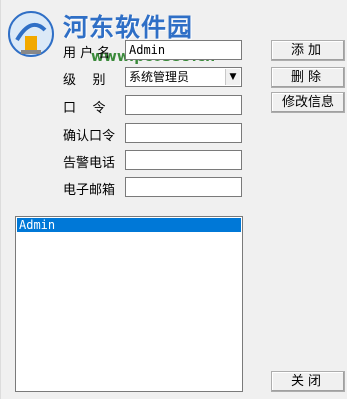  What do you see at coordinates (159, 77) in the screenshot?
I see `level-select-value: 系统管理员` at bounding box center [159, 77].